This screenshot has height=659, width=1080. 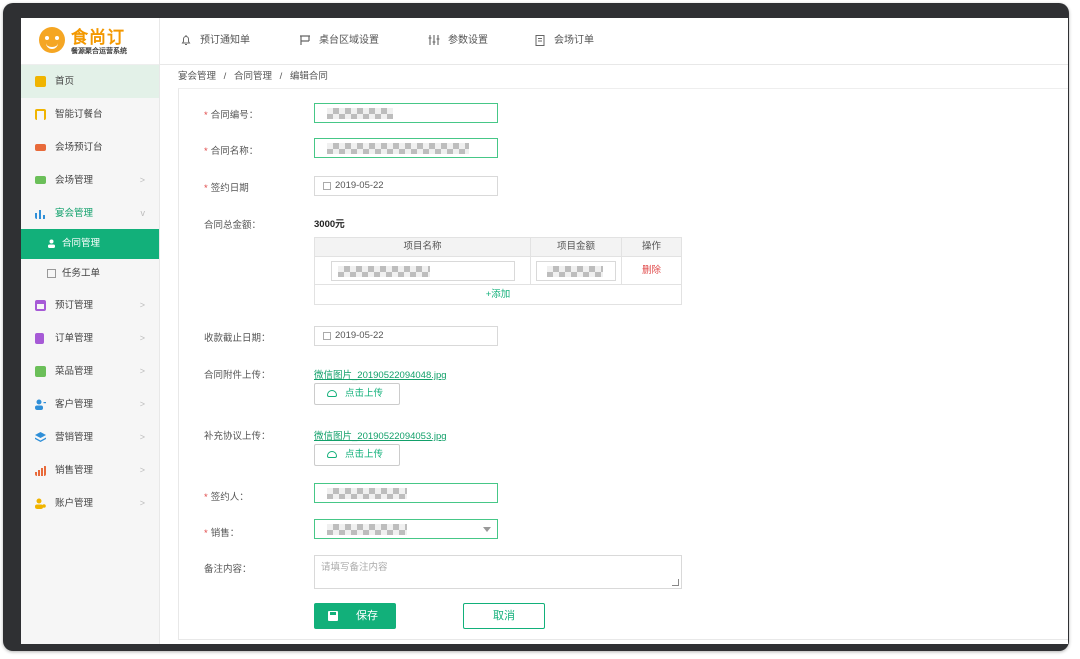 What do you see at coordinates (380, 374) in the screenshot?
I see `attachment-file-link: 微信图片_20190522094048.jpg` at bounding box center [380, 374].